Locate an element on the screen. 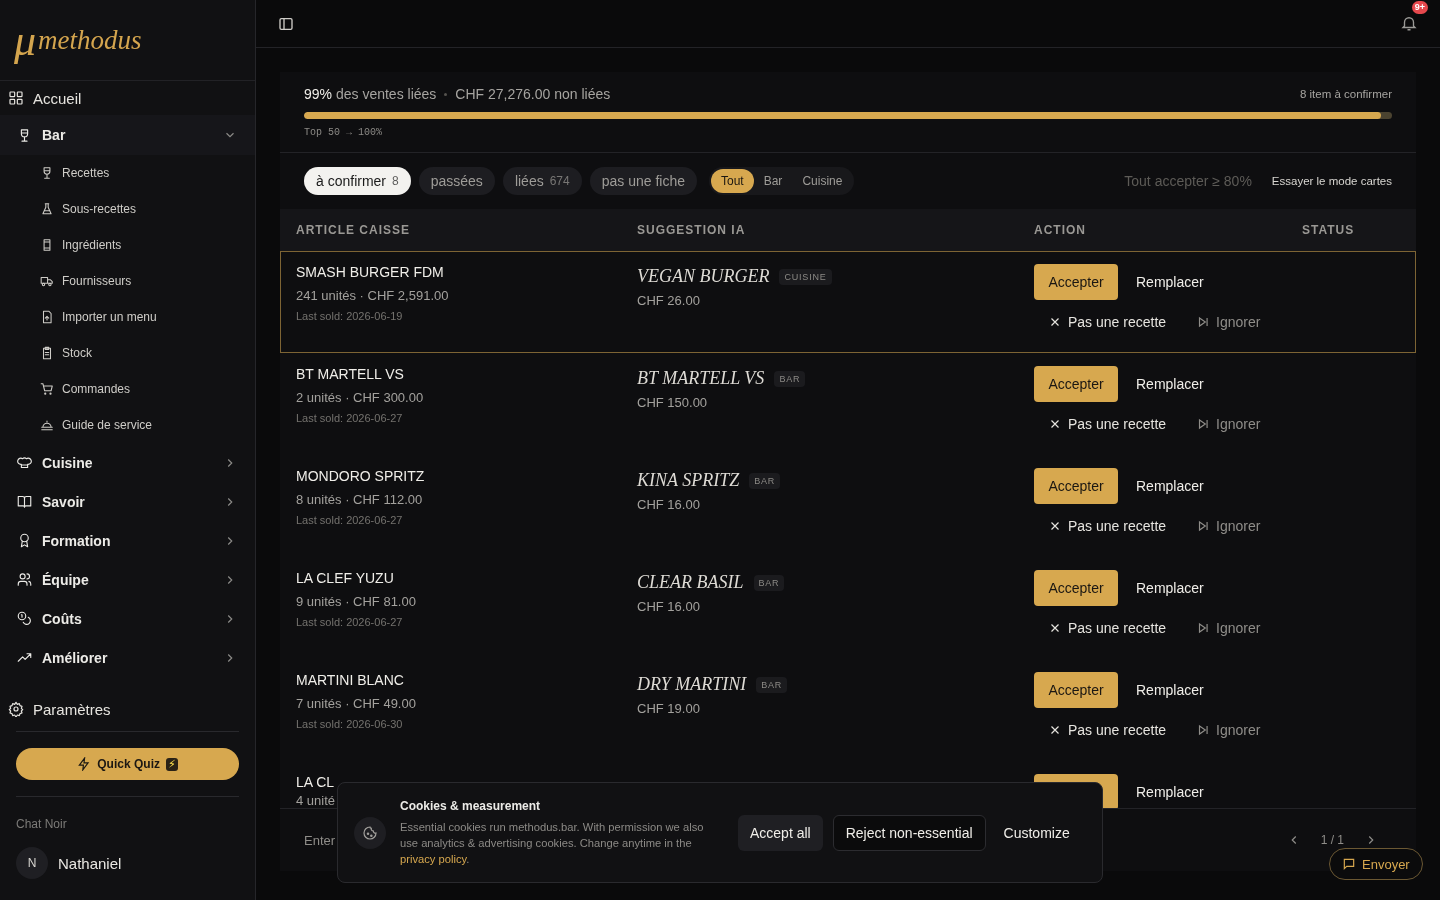 This screenshot has height=900, width=1440. cookie-icon is located at coordinates (370, 832).